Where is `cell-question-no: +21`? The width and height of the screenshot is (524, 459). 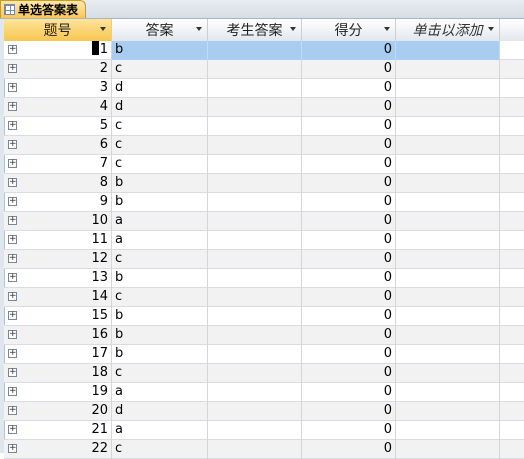
cell-question-no: +21 is located at coordinates (58, 430).